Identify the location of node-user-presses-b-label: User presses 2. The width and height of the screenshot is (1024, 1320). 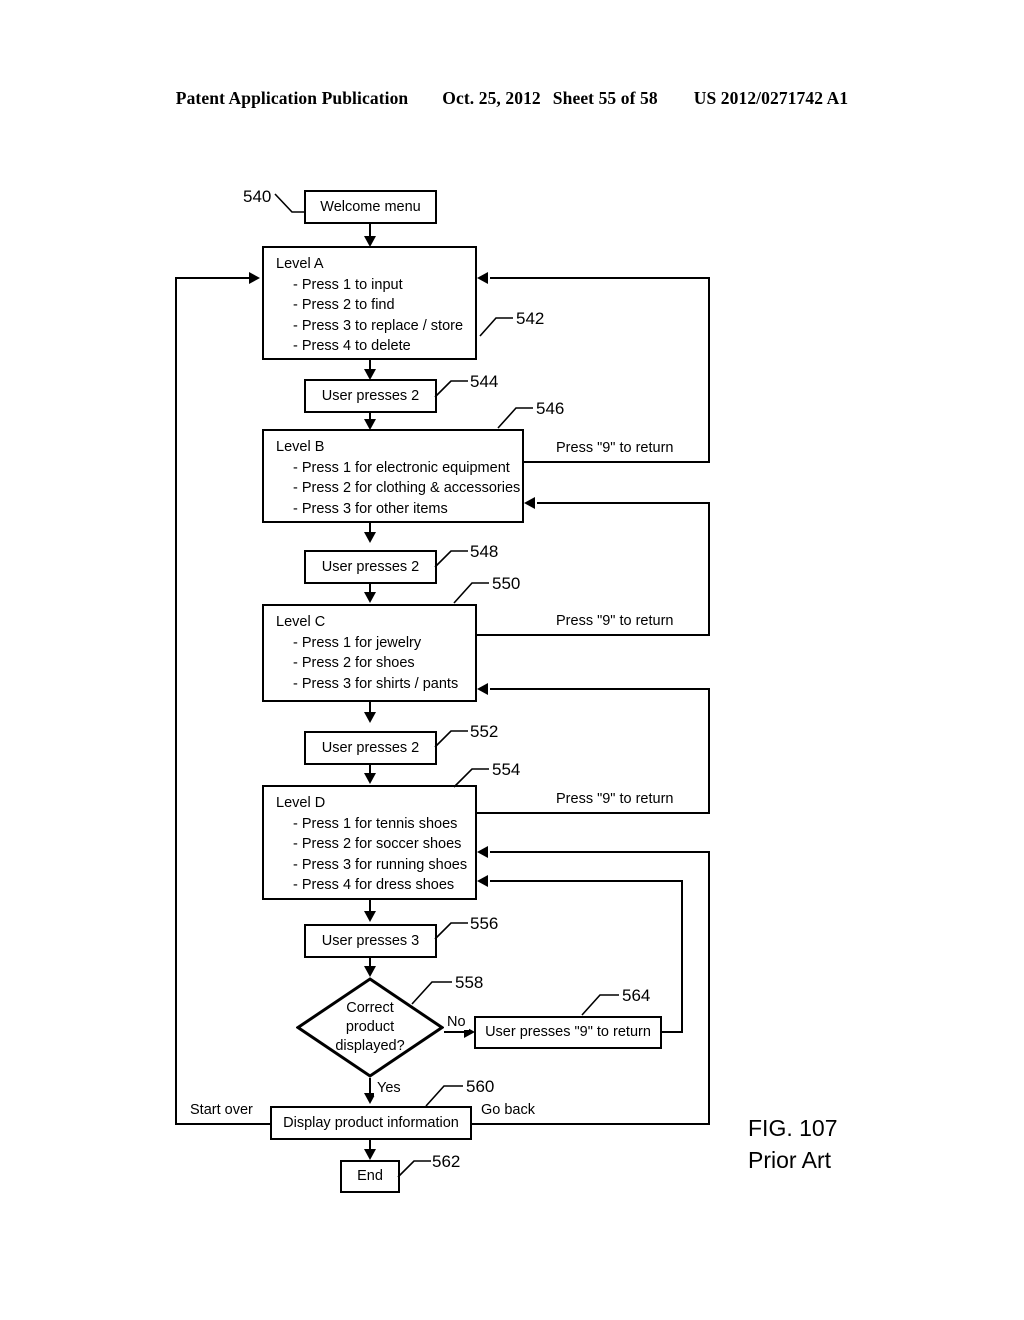
(370, 566).